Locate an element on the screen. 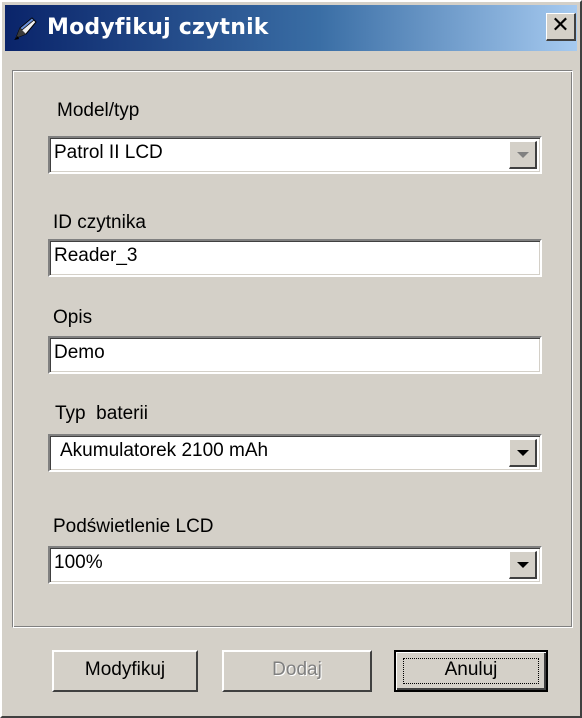  add-button: Dodaj is located at coordinates (297, 671).